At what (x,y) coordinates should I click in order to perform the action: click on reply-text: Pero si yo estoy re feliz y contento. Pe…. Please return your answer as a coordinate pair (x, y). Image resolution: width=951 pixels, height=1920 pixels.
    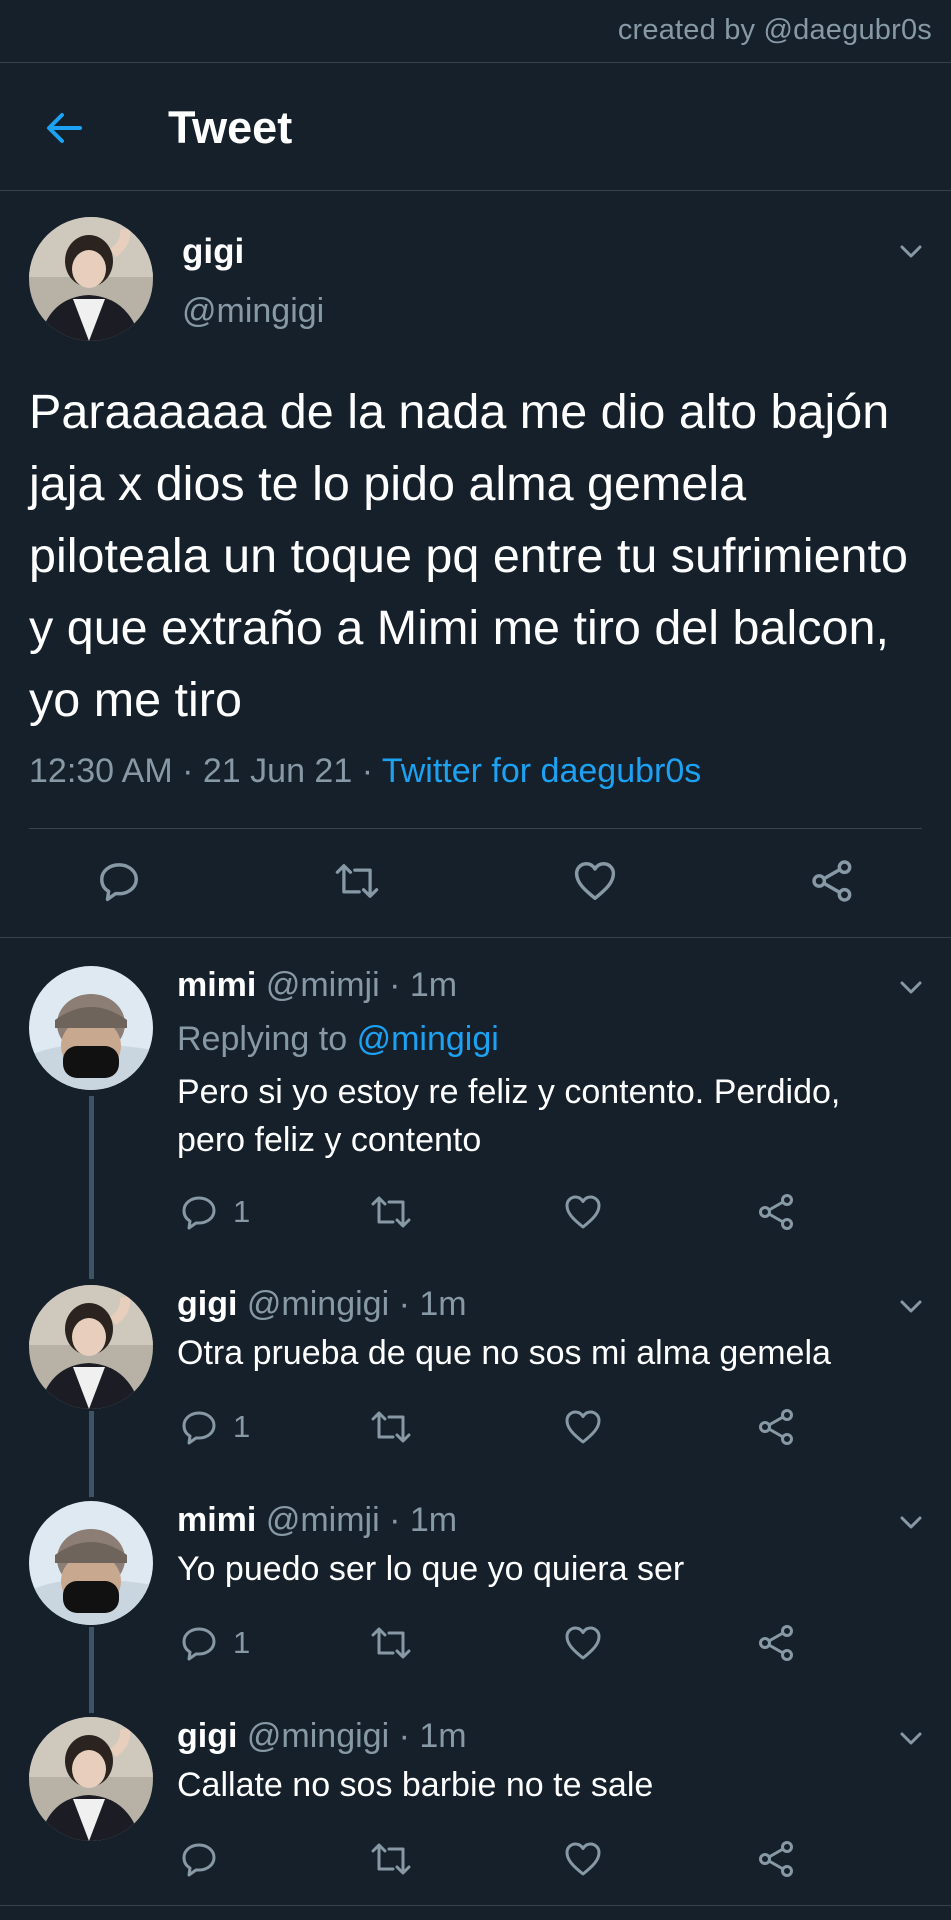
    Looking at the image, I should click on (509, 1116).